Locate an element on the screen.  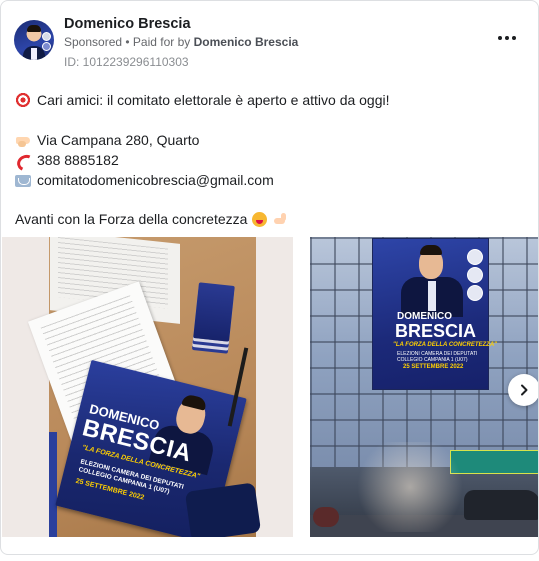
parked-scooter is located at coordinates (326, 517).